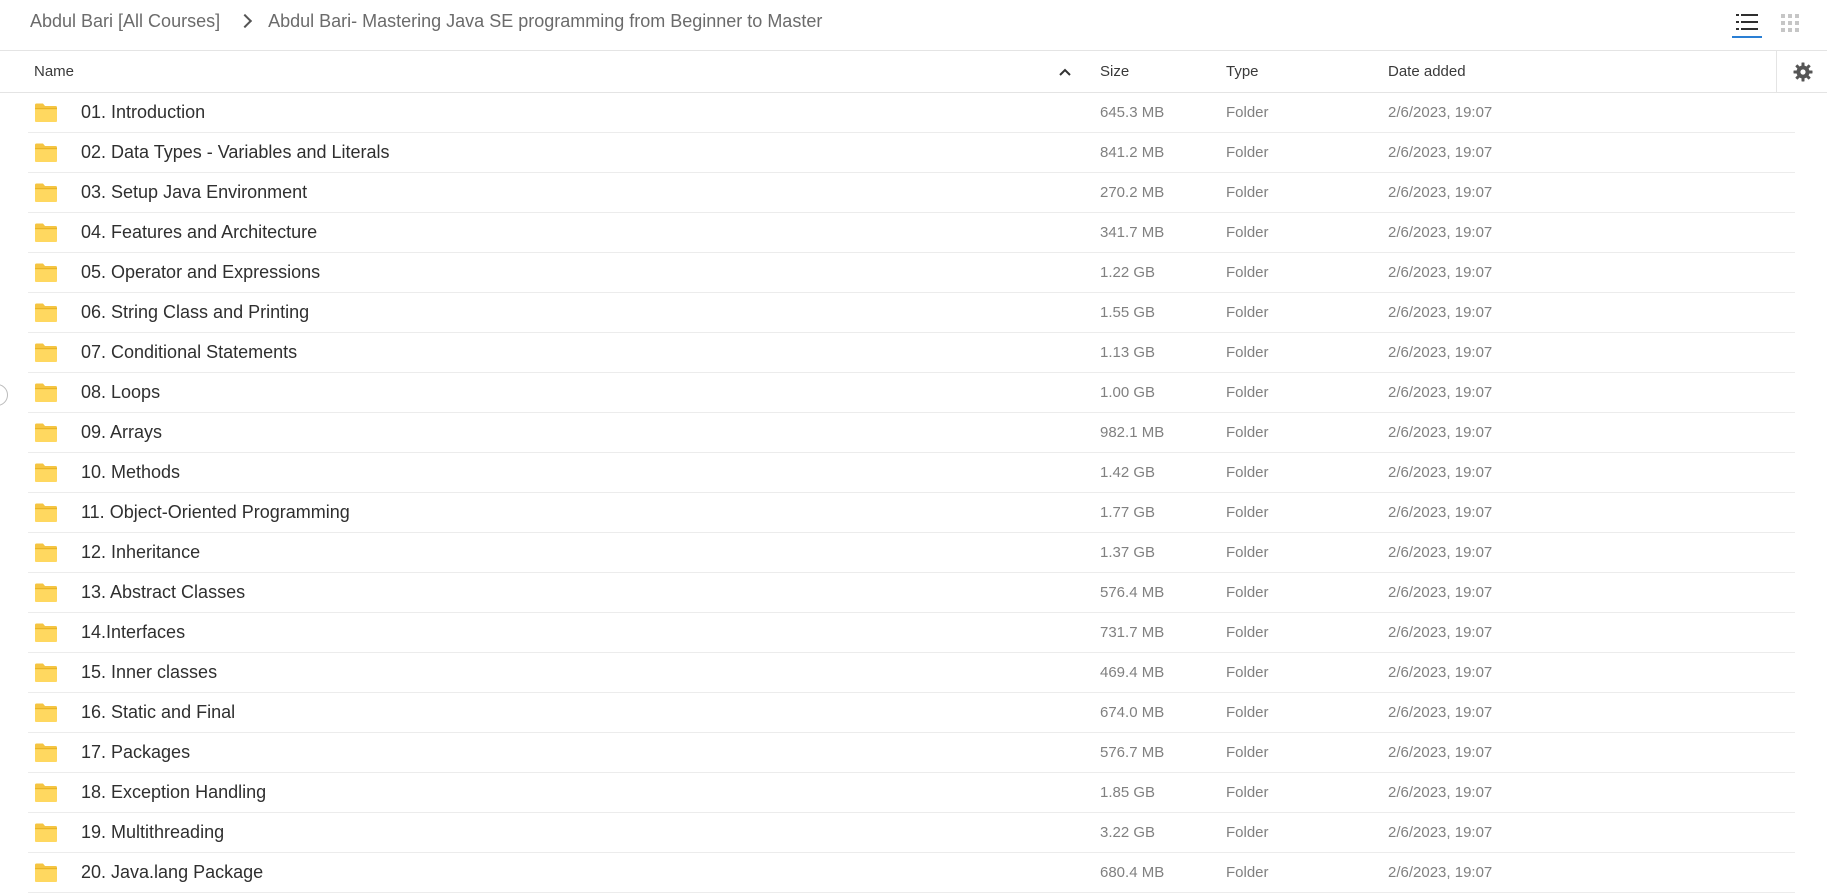  What do you see at coordinates (172, 872) in the screenshot?
I see `row-name: 20. Java.lang Package` at bounding box center [172, 872].